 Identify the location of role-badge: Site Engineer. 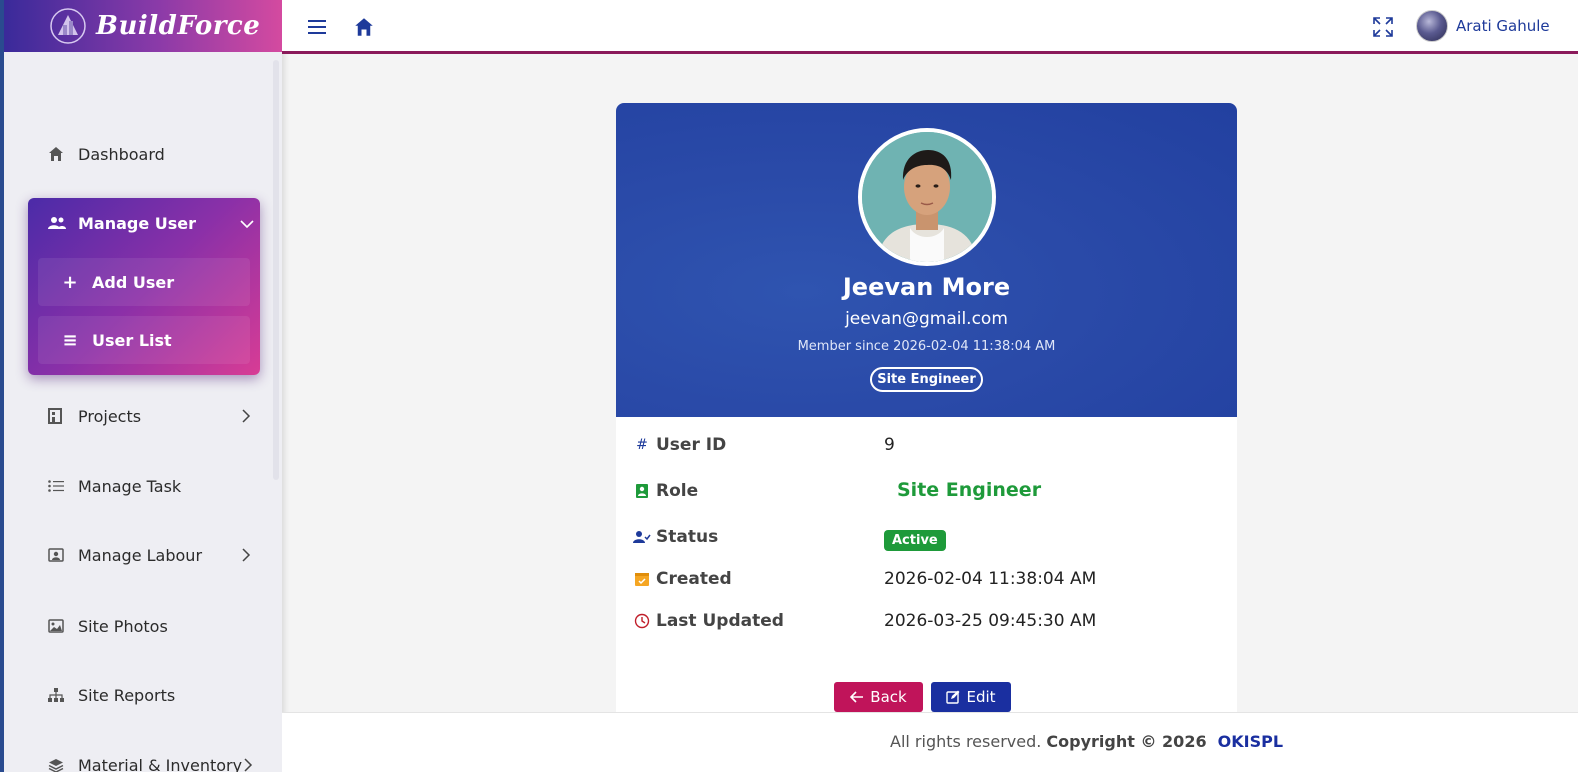
(926, 379).